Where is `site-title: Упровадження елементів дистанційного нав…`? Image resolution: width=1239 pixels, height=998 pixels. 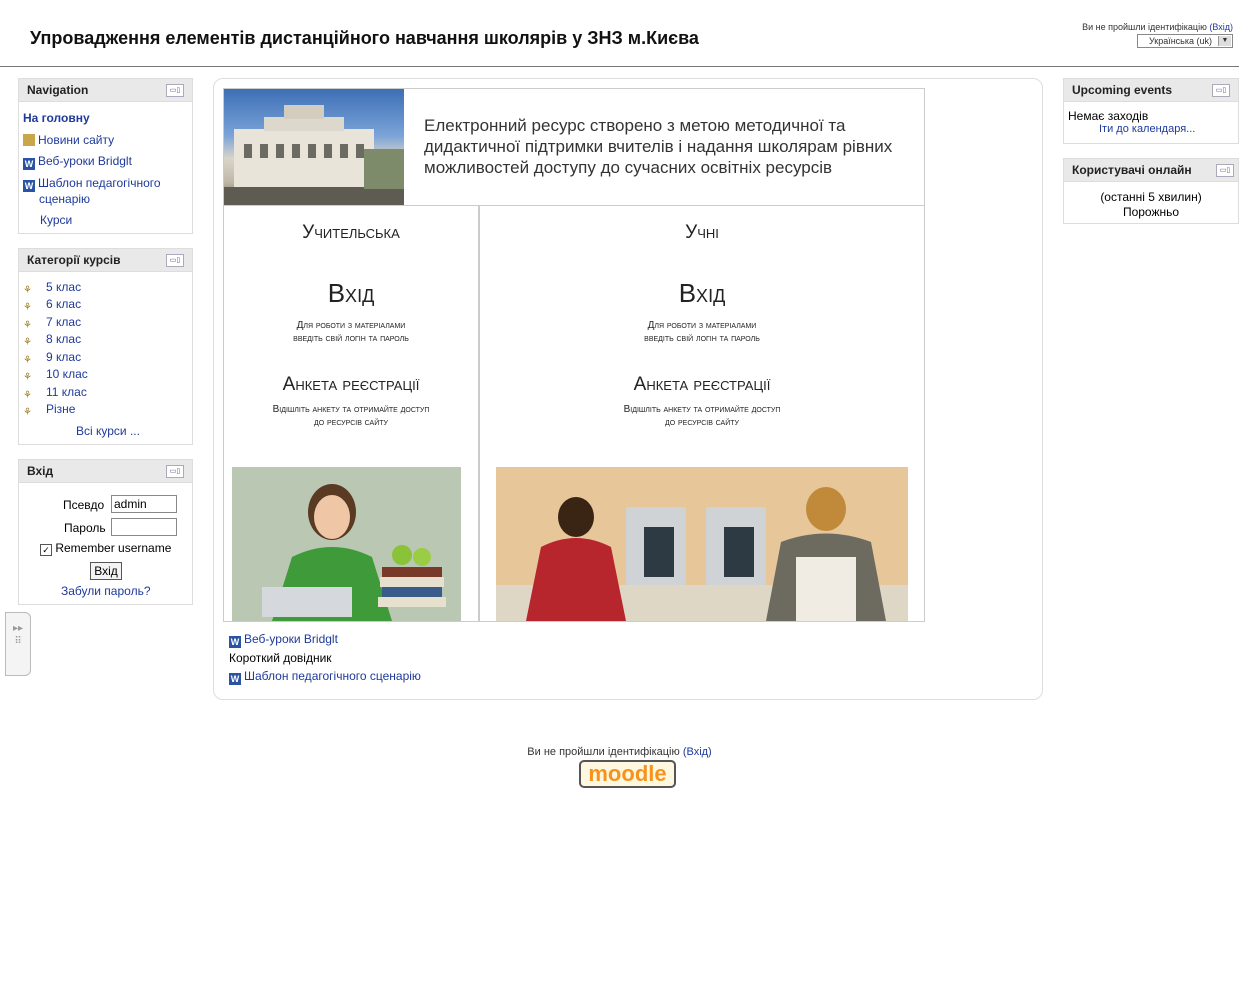 site-title: Упровадження елементів дистанційного нав… is located at coordinates (364, 38).